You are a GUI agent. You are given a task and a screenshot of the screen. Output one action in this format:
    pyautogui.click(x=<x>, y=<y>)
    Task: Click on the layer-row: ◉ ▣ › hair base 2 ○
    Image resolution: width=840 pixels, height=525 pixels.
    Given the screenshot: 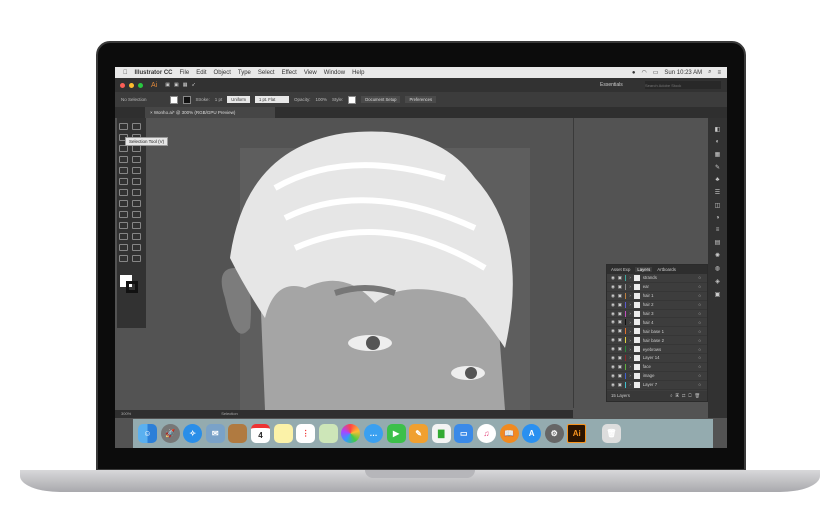 What is the action you would take?
    pyautogui.click(x=657, y=341)
    